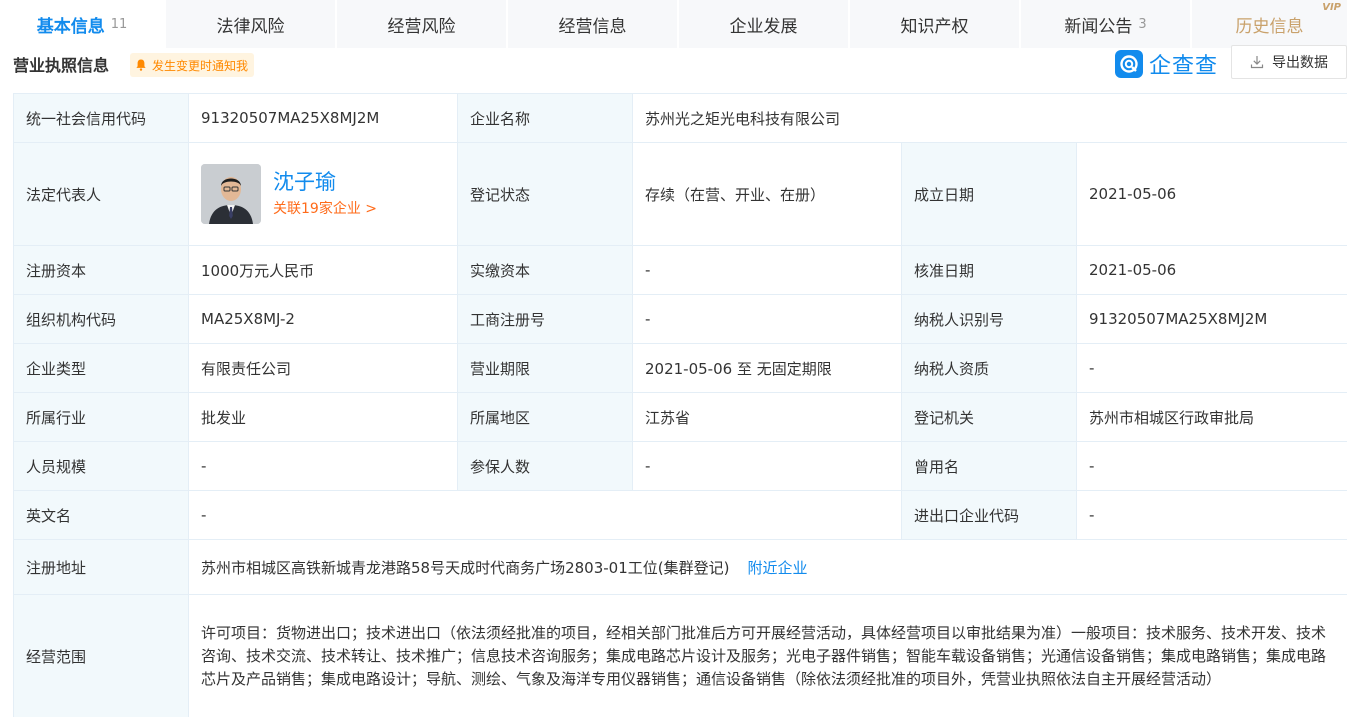  Describe the element at coordinates (767, 319) in the screenshot. I see `biz-reg-no-value: -` at that location.